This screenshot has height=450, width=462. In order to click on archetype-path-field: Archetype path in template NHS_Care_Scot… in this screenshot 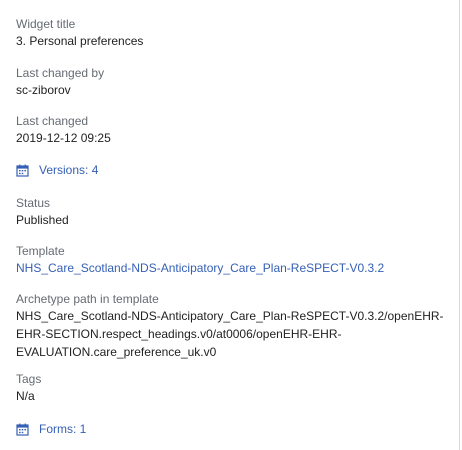, I will do `click(232, 326)`.